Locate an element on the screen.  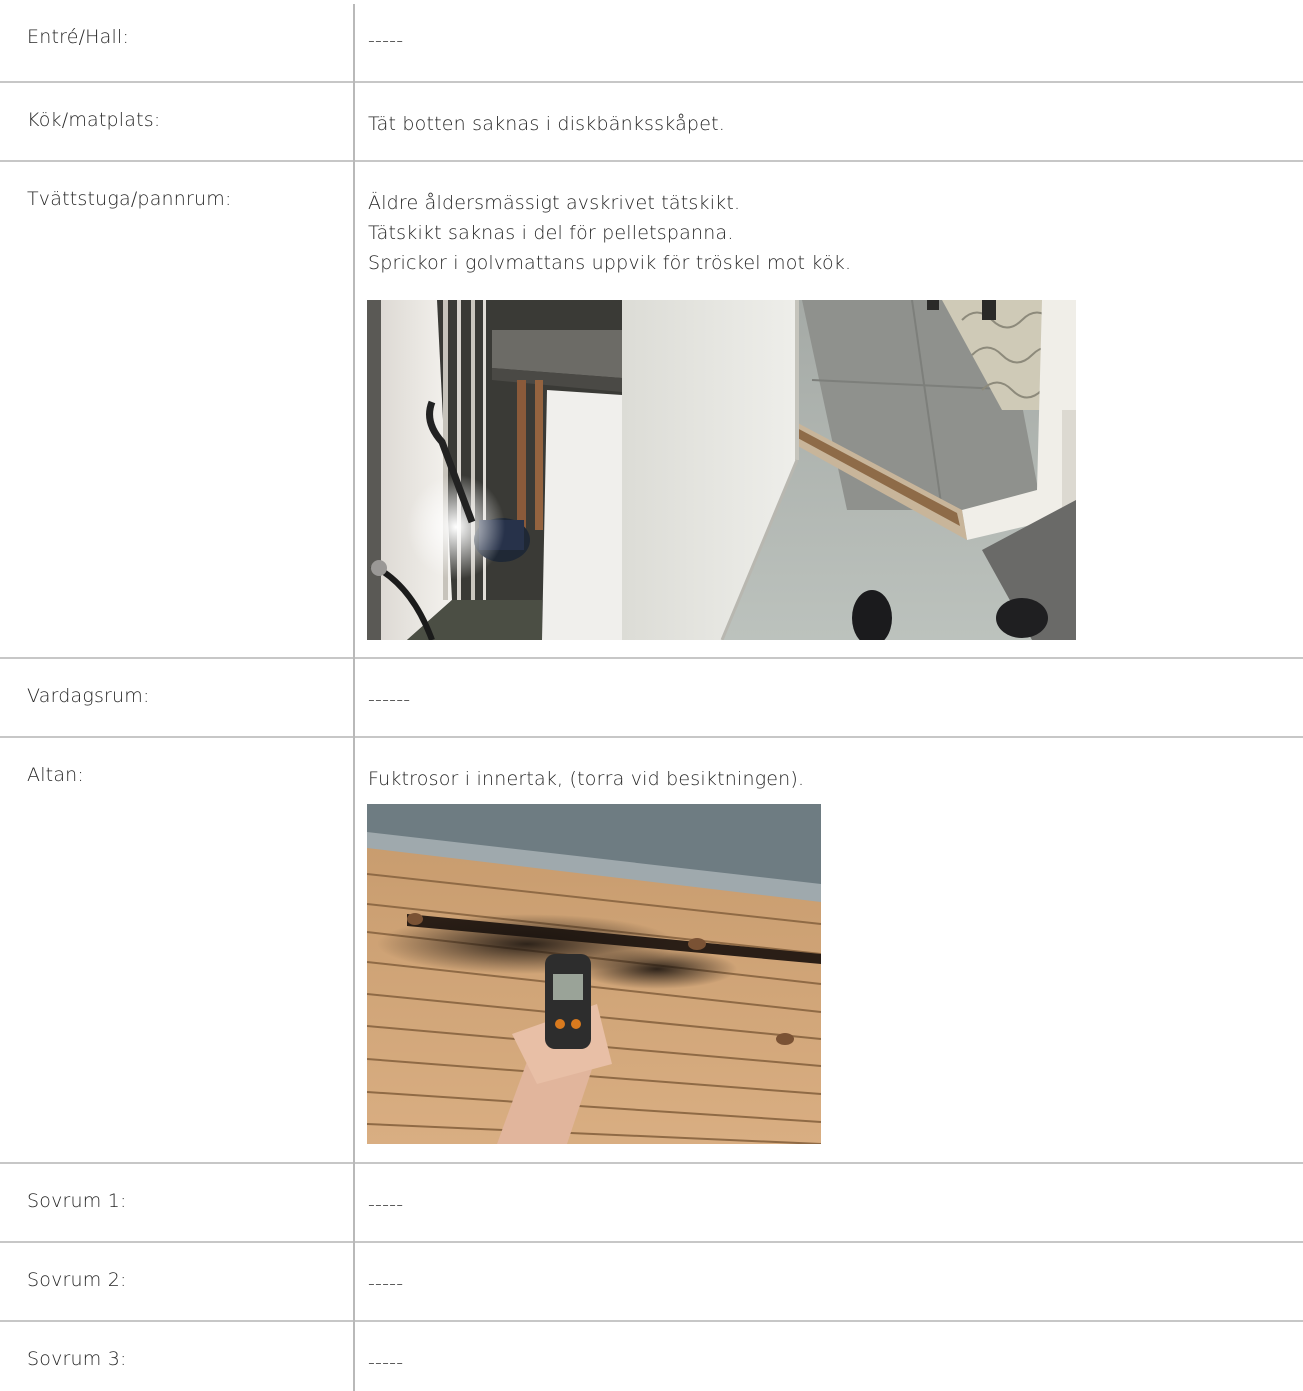
table-row-entre: Entré/Hall: ----- is located at coordinates (651, 41).